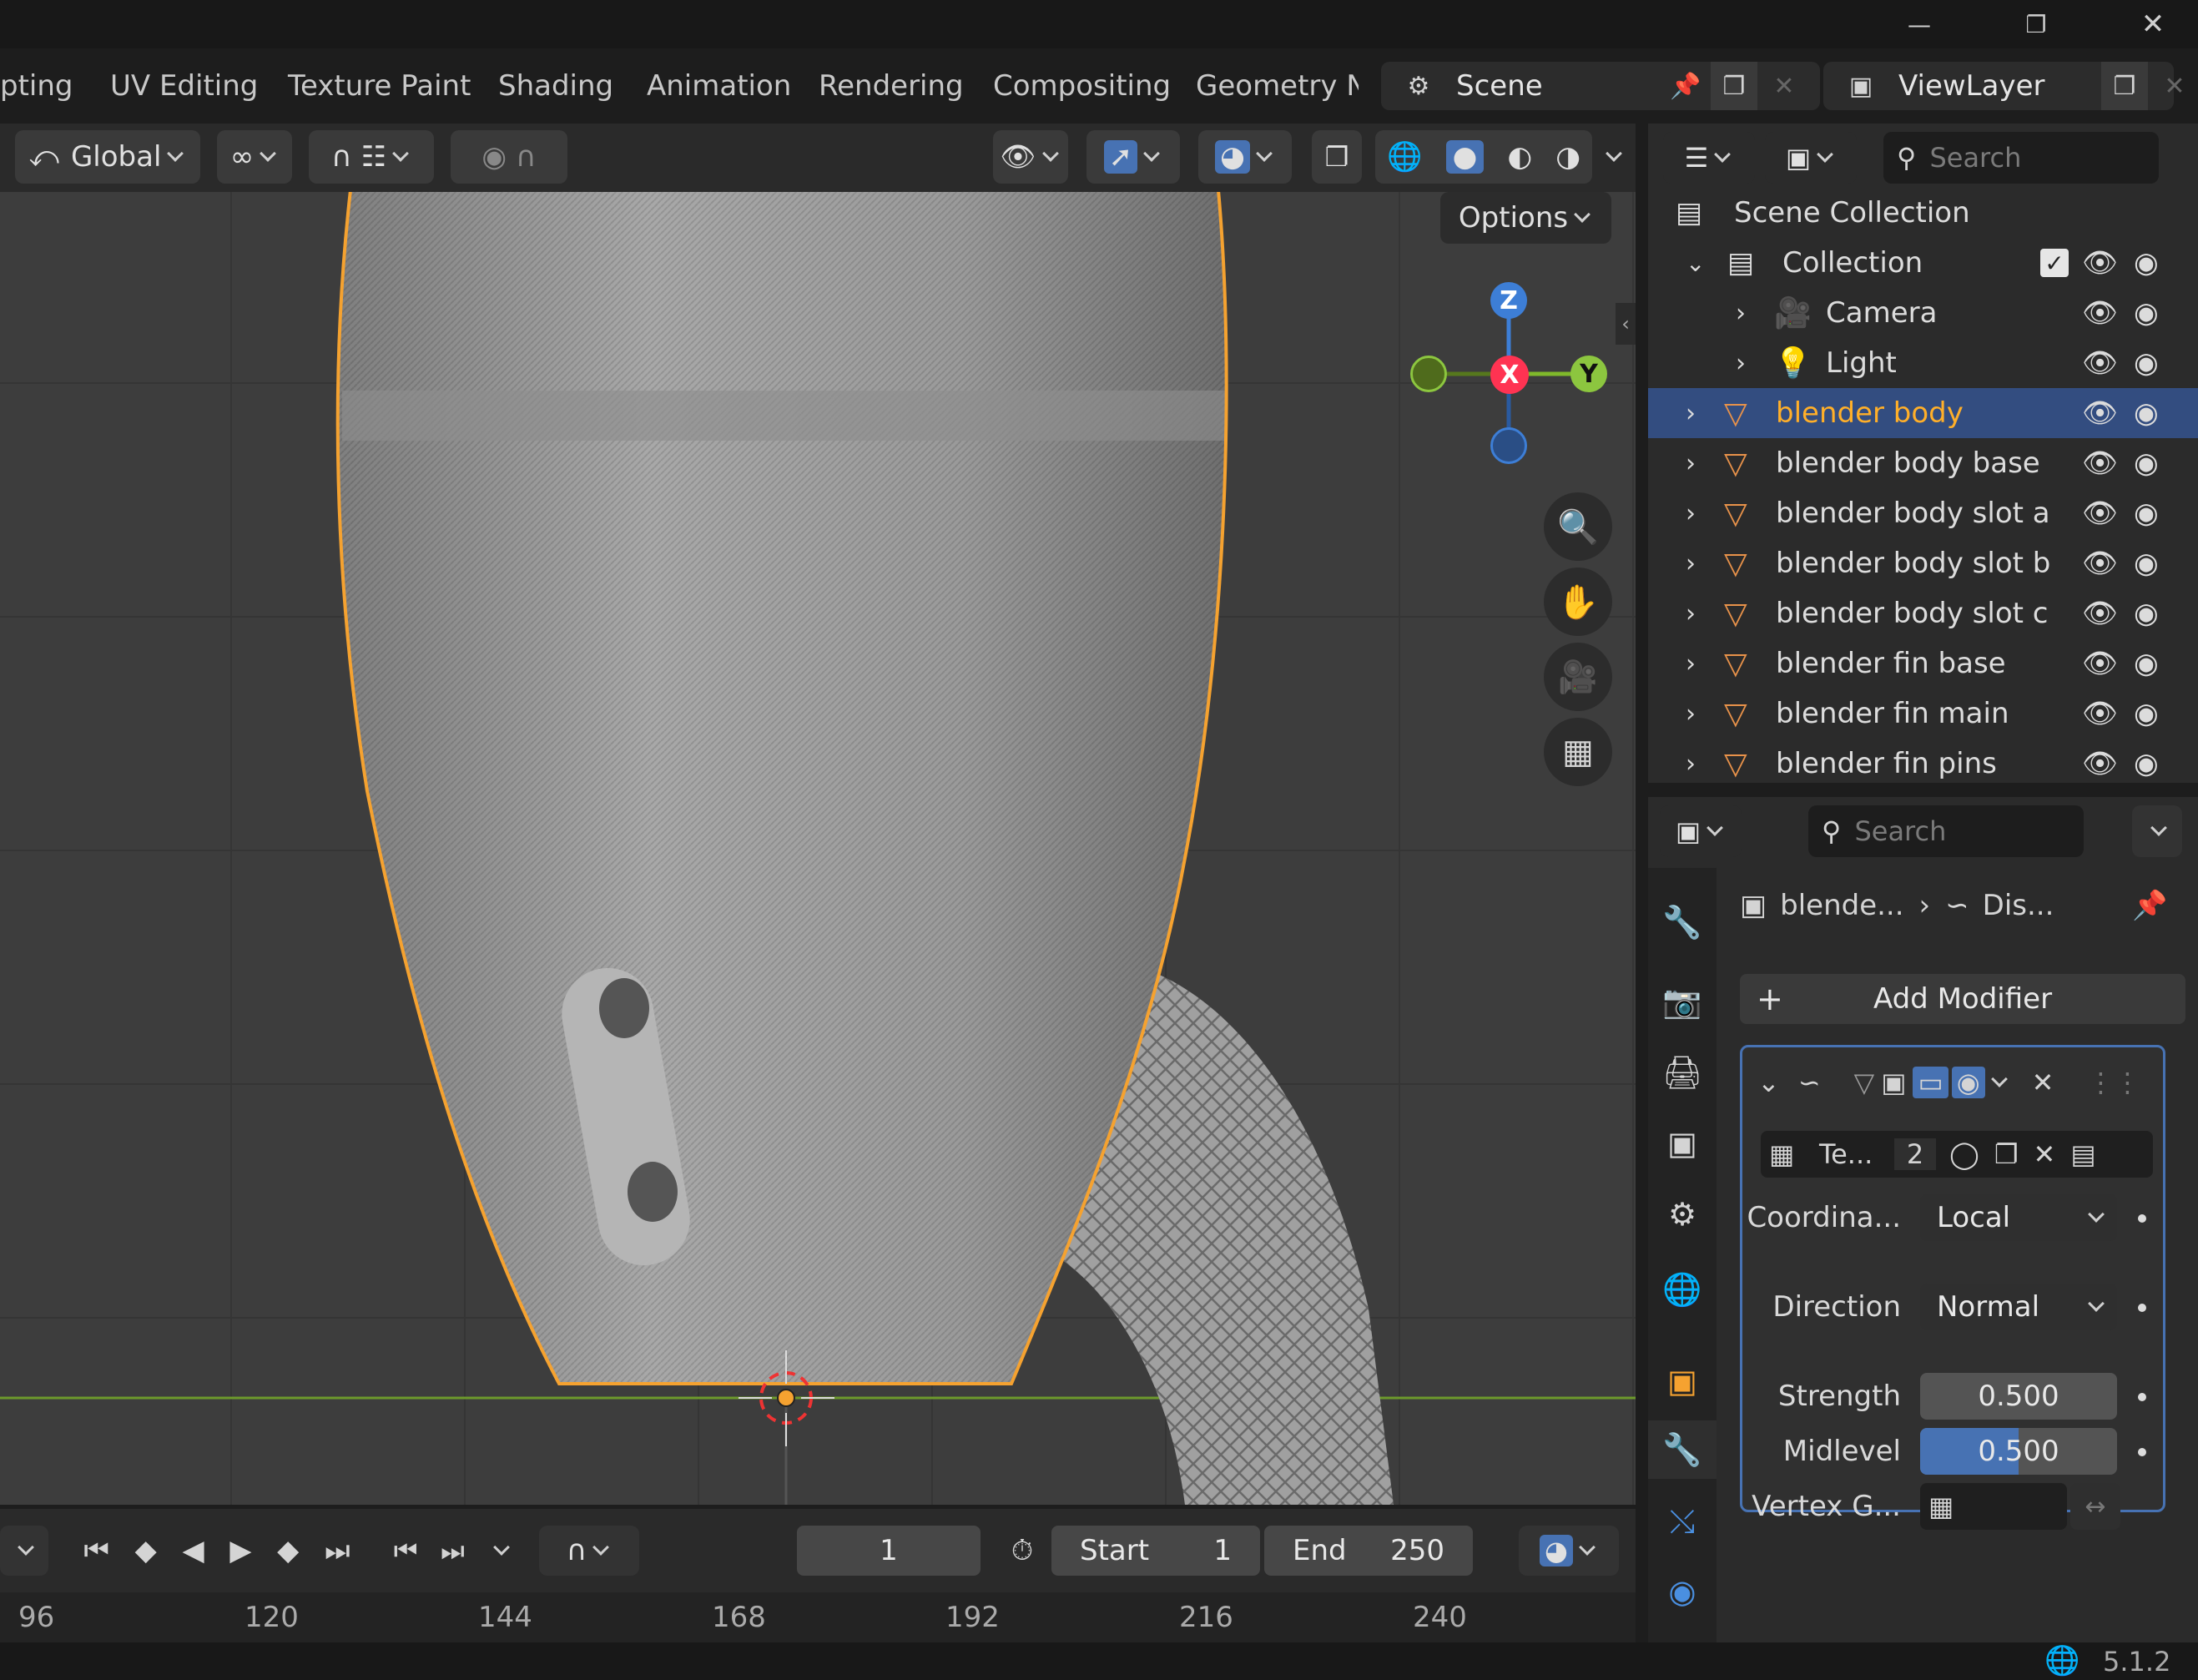 The height and width of the screenshot is (1680, 2198). I want to click on jump-start-icon: ⏮, so click(96, 1550).